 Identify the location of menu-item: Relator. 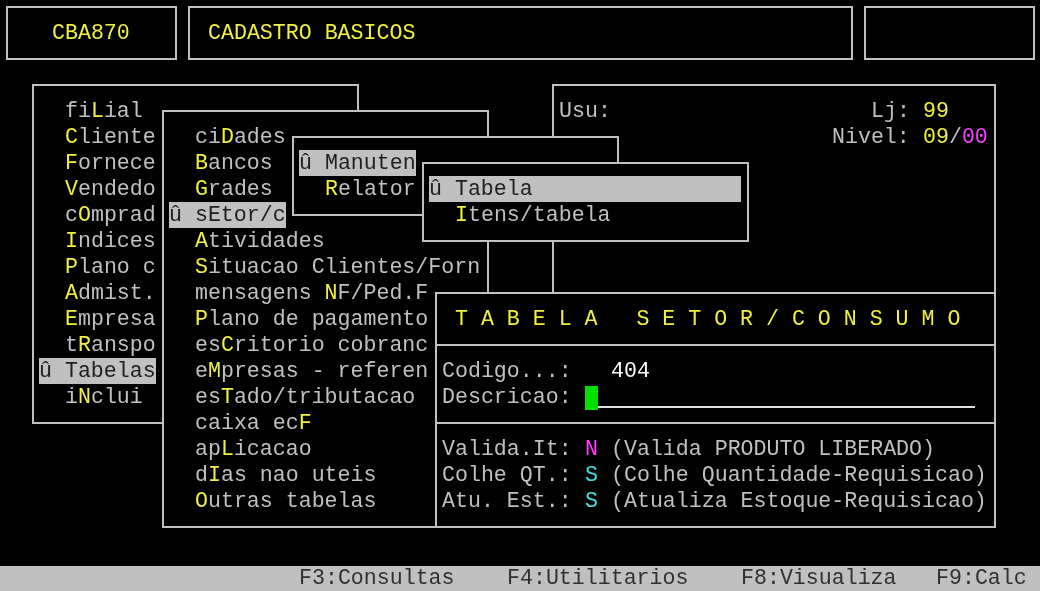
(370, 189).